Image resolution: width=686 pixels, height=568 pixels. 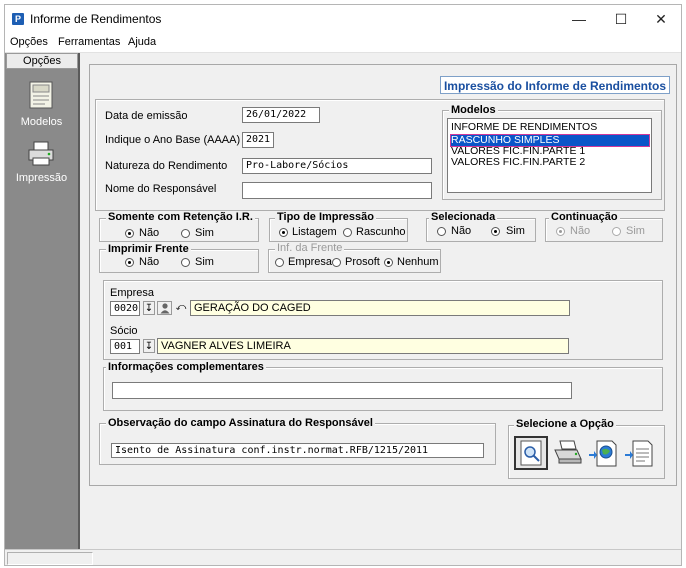 What do you see at coordinates (314, 232) in the screenshot?
I see `listagem-label: Listagem` at bounding box center [314, 232].